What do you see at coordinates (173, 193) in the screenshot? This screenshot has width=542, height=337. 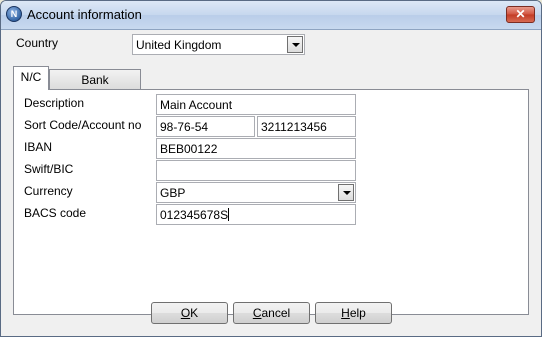 I see `currency-selected-value: GBP` at bounding box center [173, 193].